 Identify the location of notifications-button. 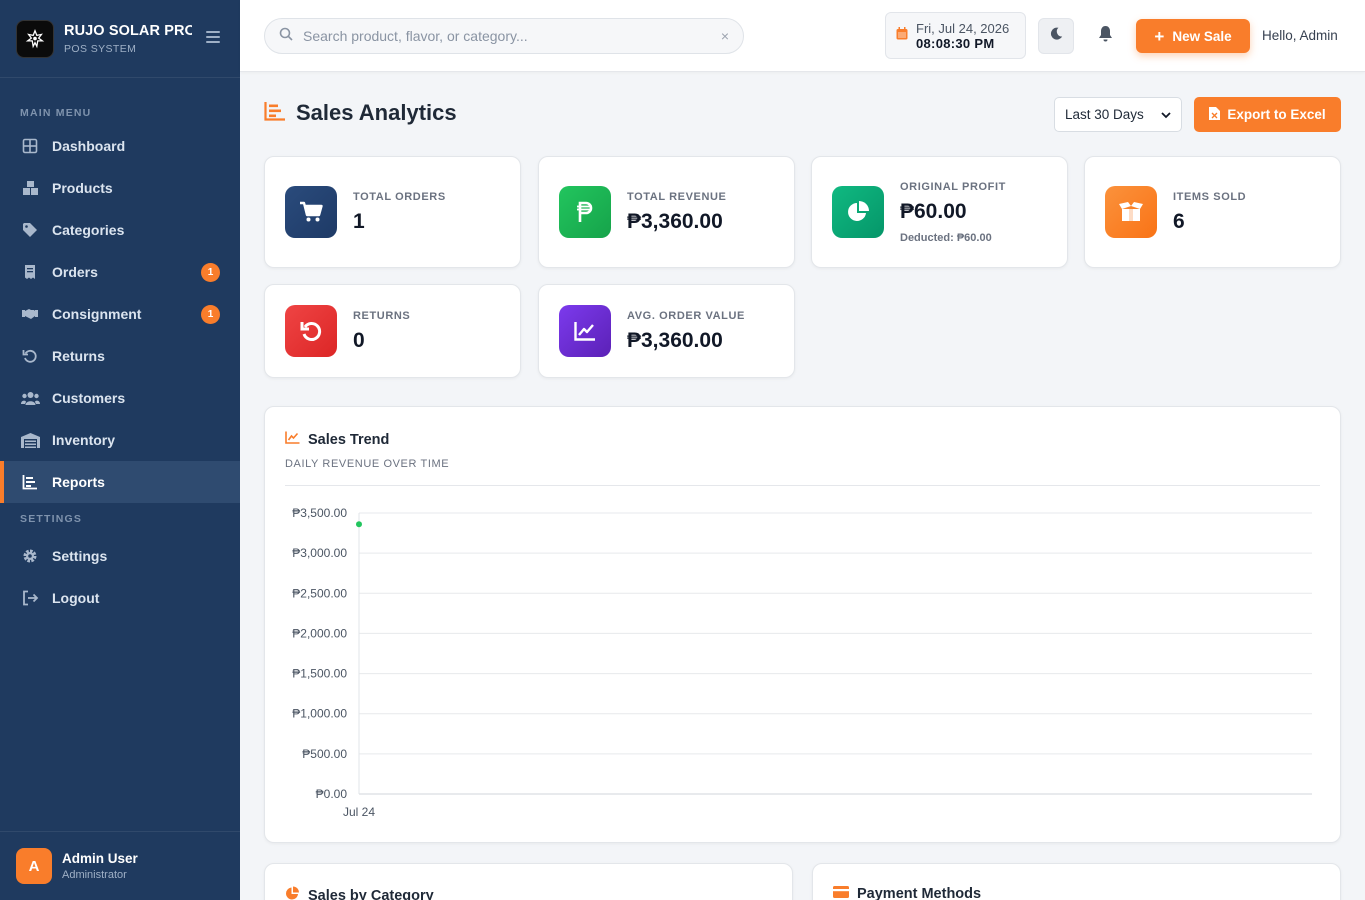
(1105, 36).